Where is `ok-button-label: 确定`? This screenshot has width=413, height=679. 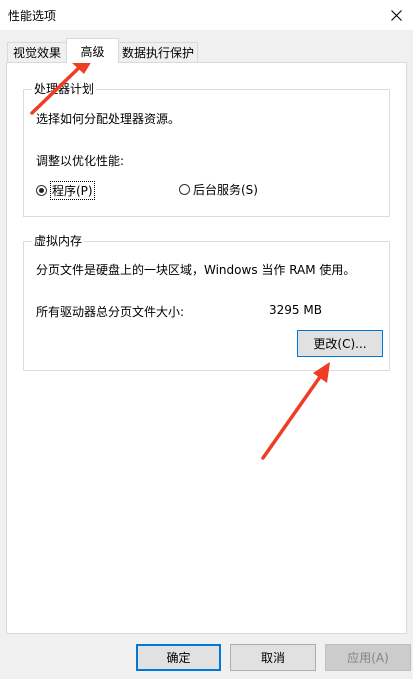 ok-button-label: 确定 is located at coordinates (178, 658).